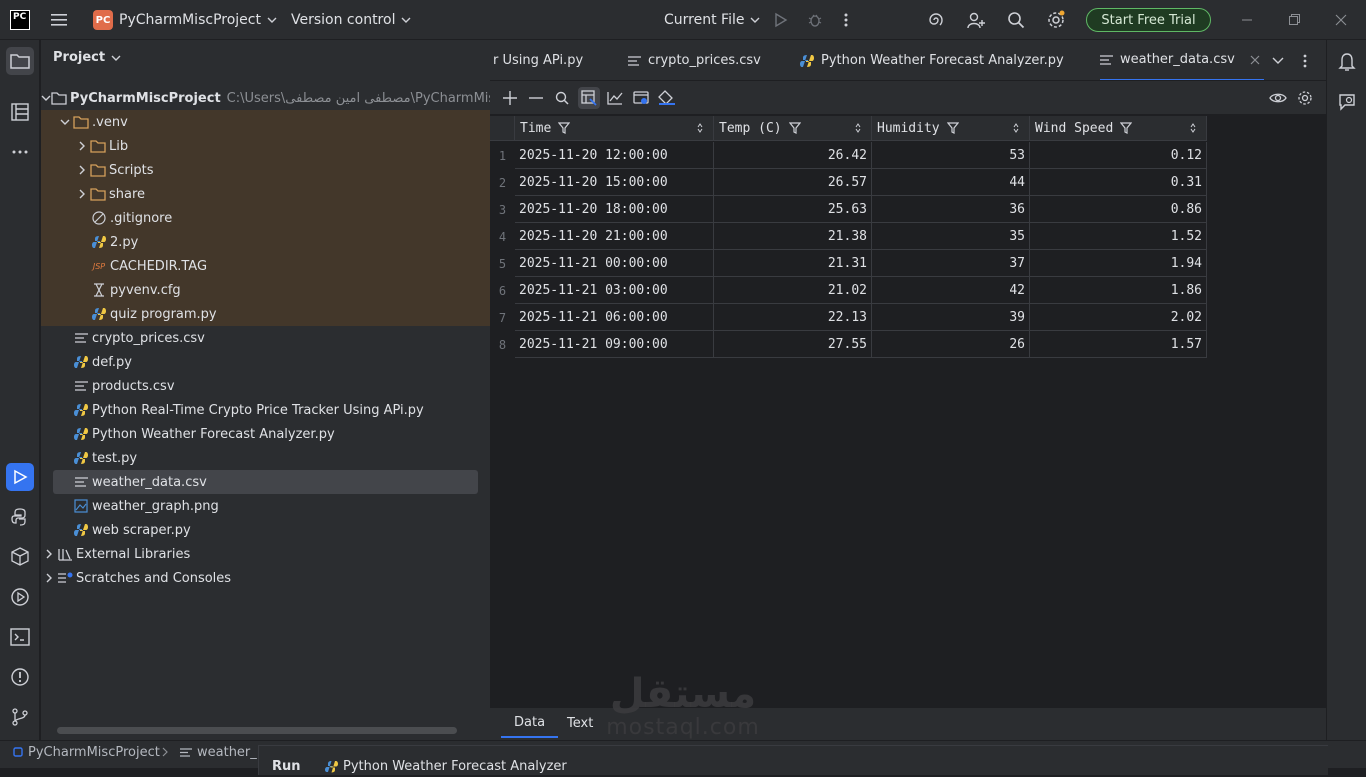 This screenshot has width=1366, height=777. I want to click on view-options-button, so click(641, 98).